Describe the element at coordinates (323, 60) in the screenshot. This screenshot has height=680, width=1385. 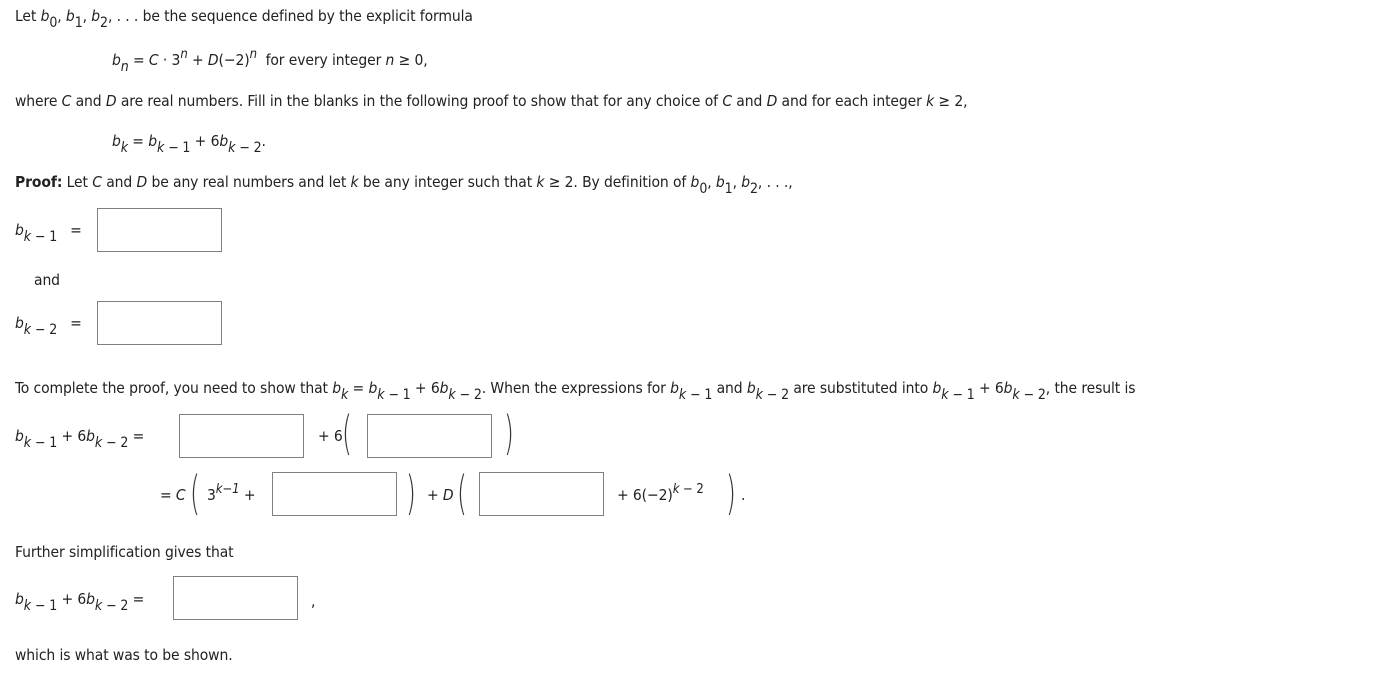
I see `text: for every integer` at that location.